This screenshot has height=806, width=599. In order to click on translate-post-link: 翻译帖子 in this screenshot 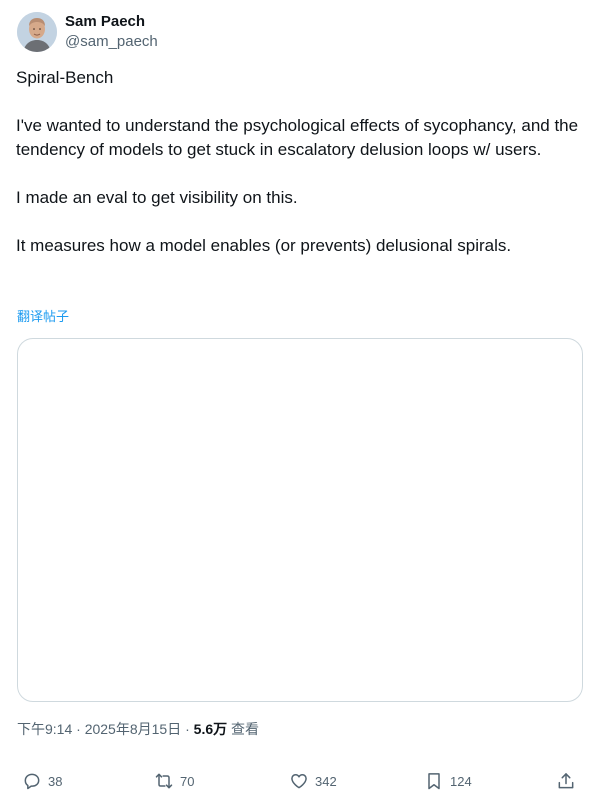, I will do `click(43, 317)`.